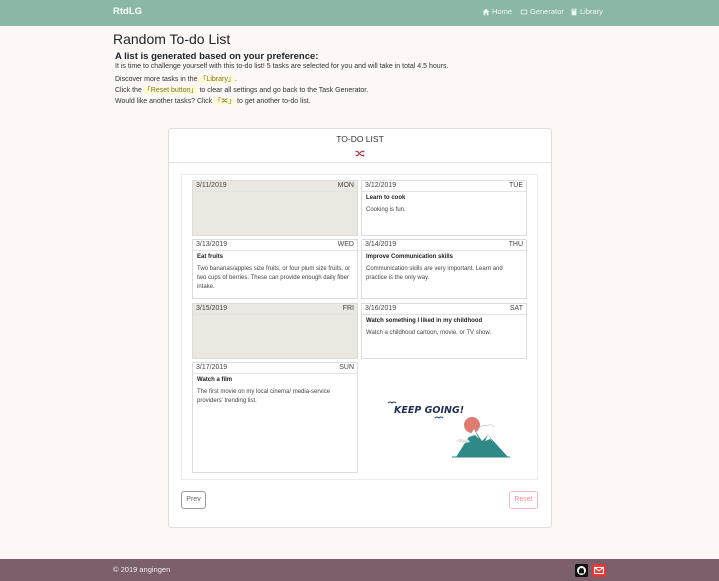 This screenshot has height=581, width=719. What do you see at coordinates (275, 331) in the screenshot?
I see `day-cell-fri: 3/15/2019 FRI` at bounding box center [275, 331].